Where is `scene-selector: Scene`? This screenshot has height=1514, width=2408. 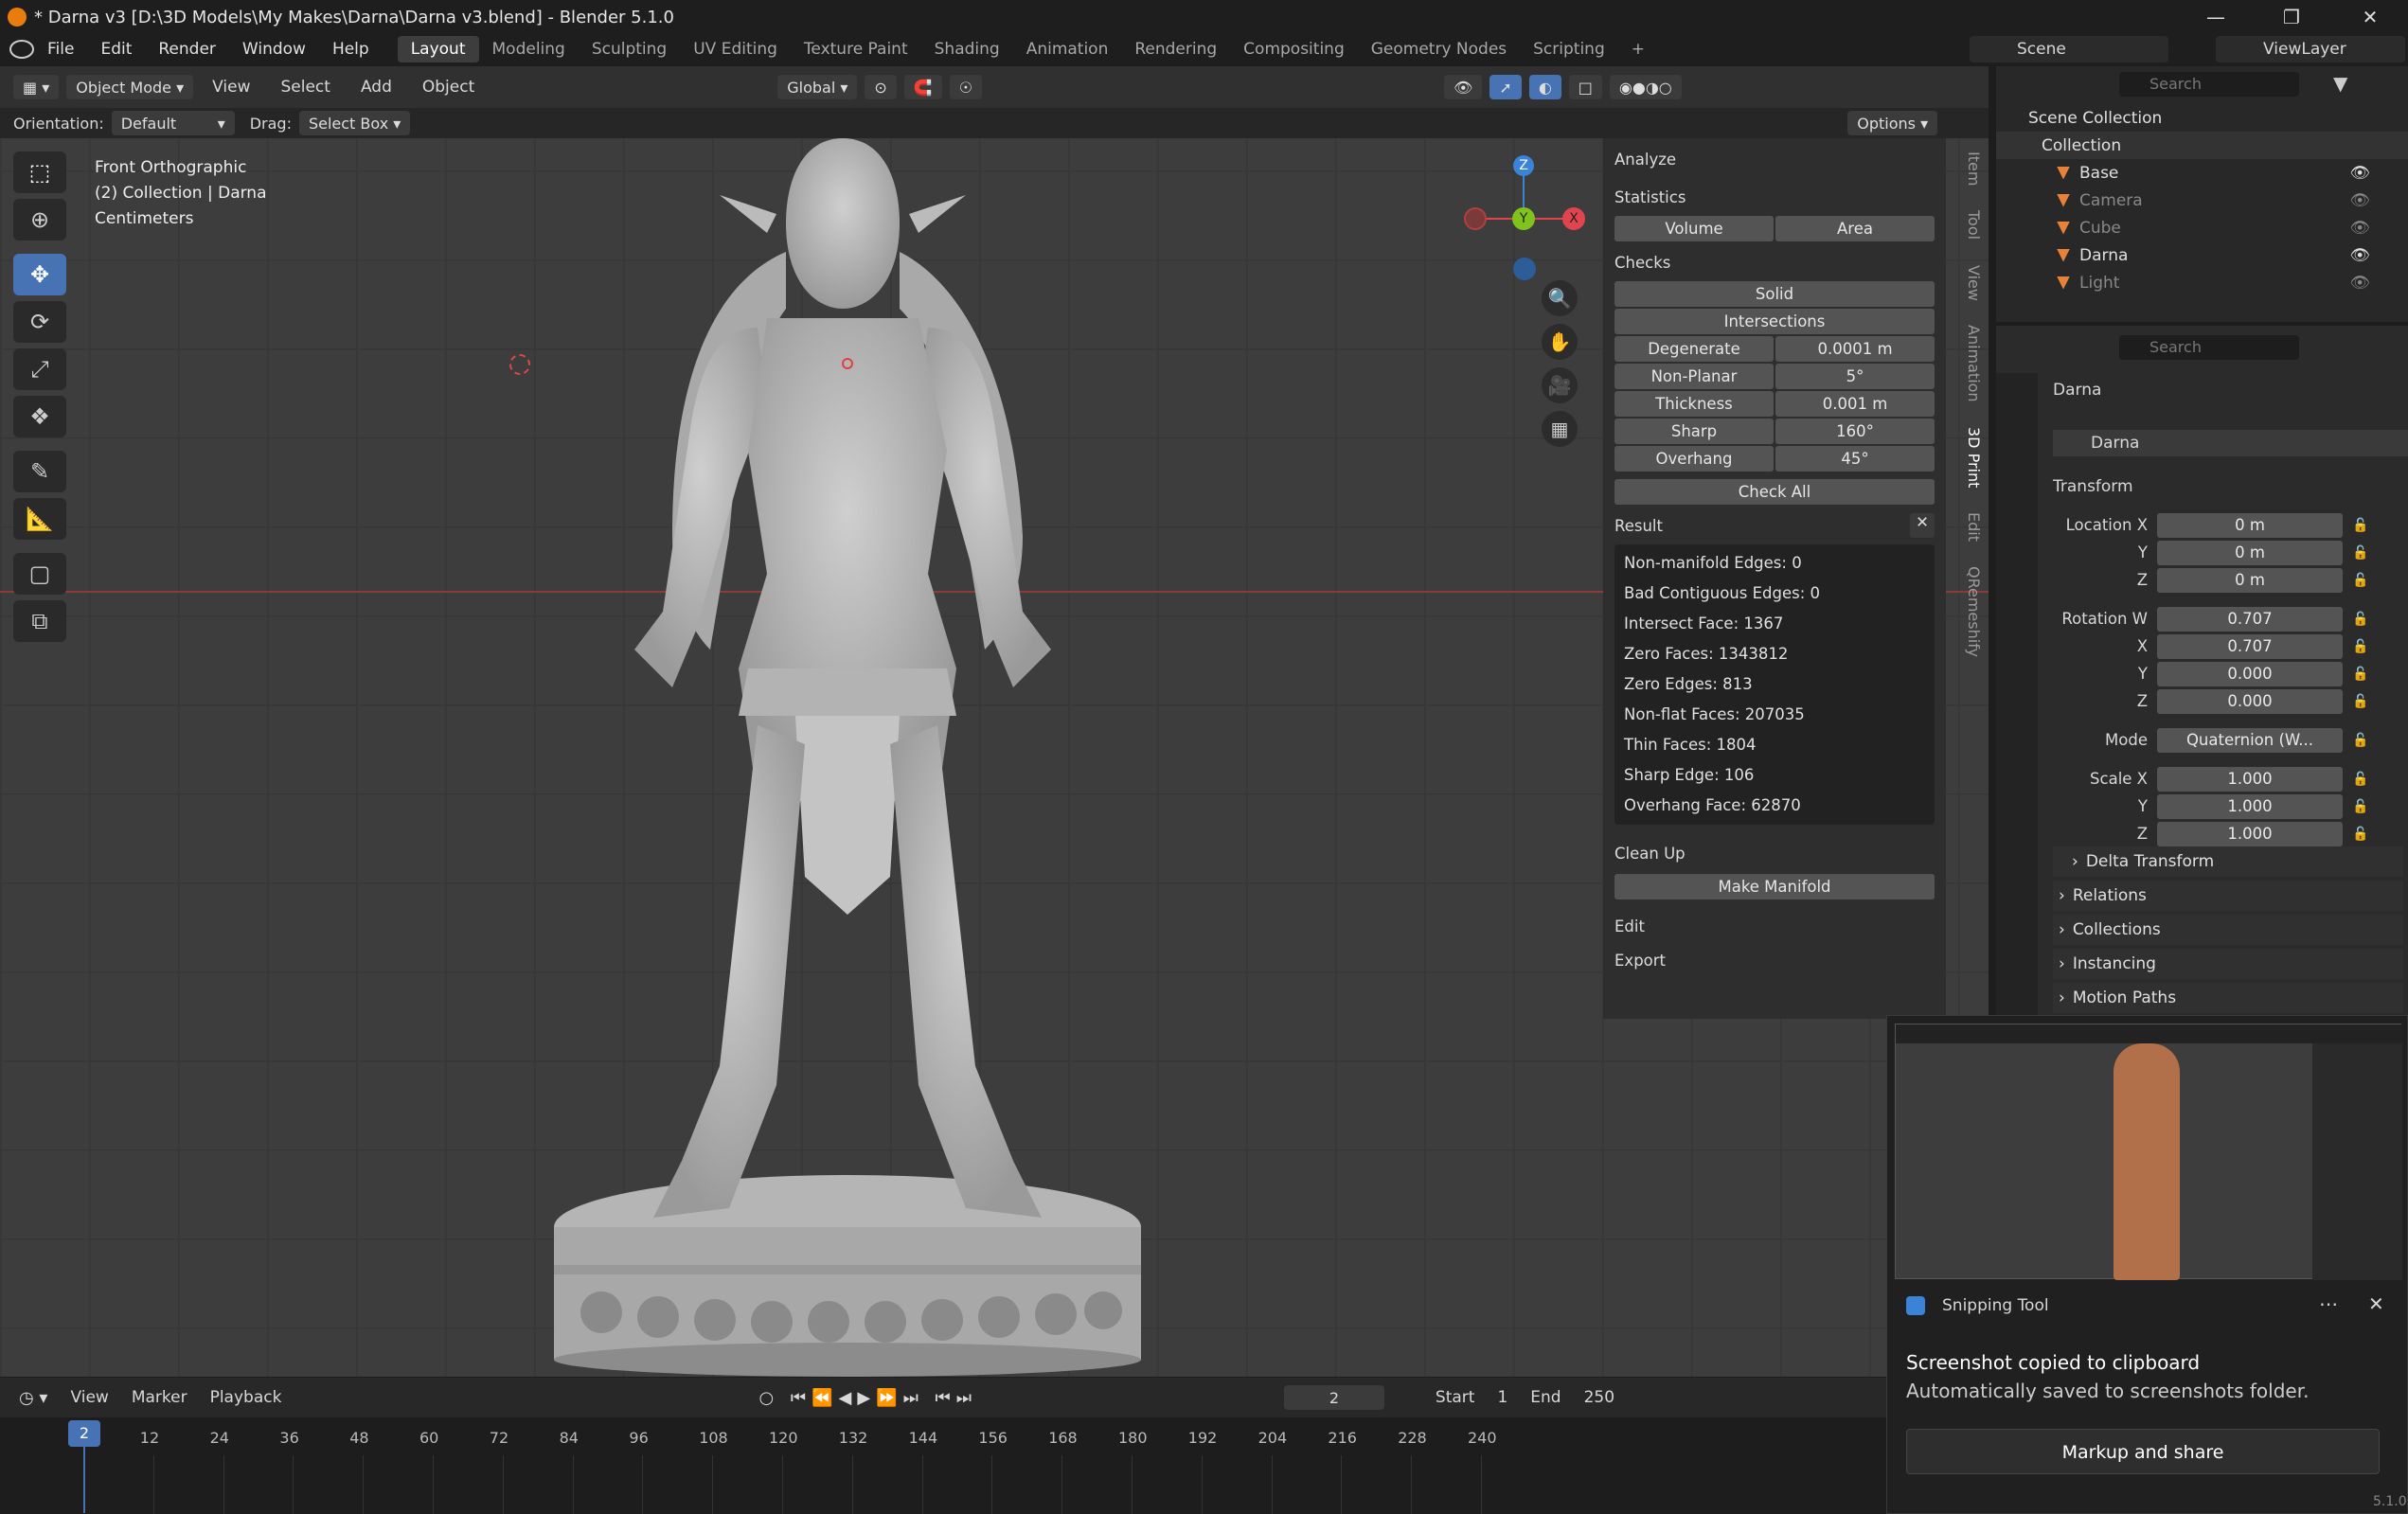
scene-selector: Scene is located at coordinates (2069, 49).